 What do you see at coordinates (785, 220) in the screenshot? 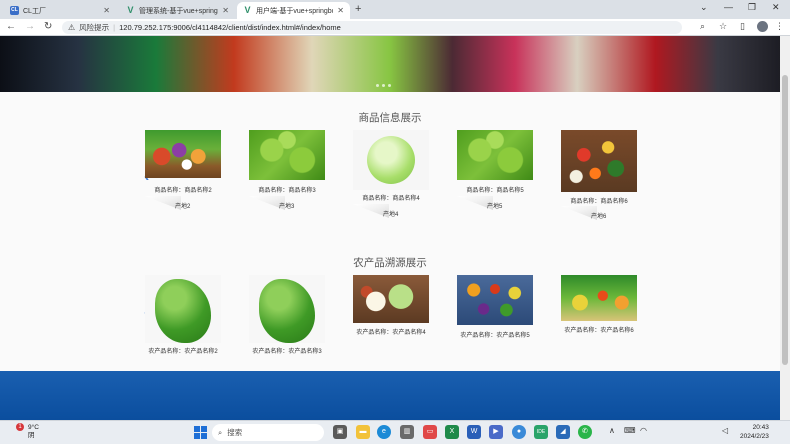
I see `scrollbar-thumb` at bounding box center [785, 220].